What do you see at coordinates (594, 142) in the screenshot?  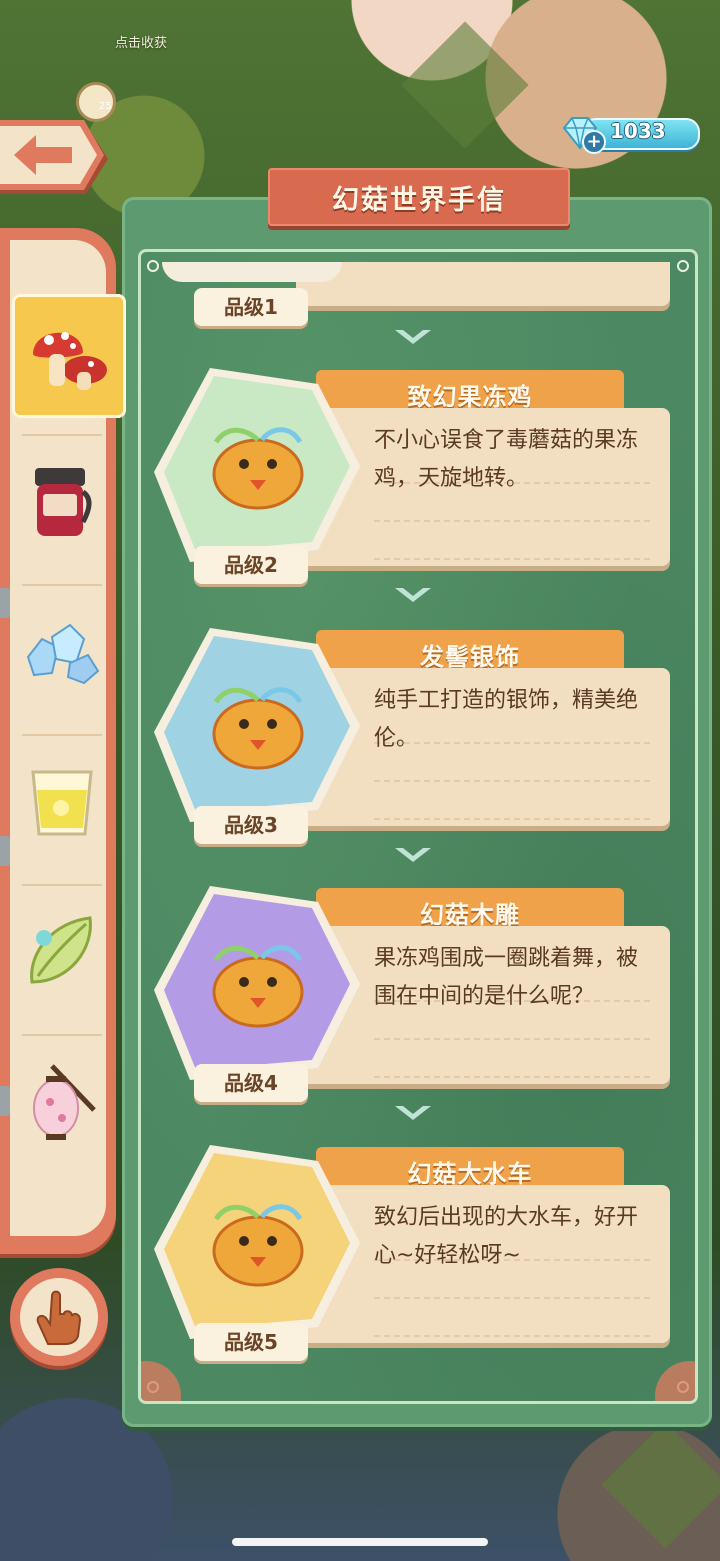 I see `plus-icon: +` at bounding box center [594, 142].